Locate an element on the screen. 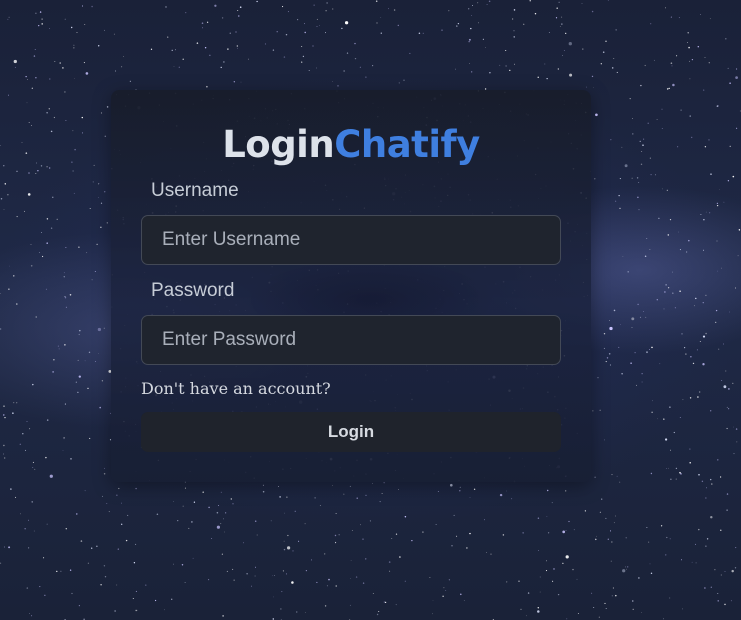  password-label: Password is located at coordinates (193, 290).